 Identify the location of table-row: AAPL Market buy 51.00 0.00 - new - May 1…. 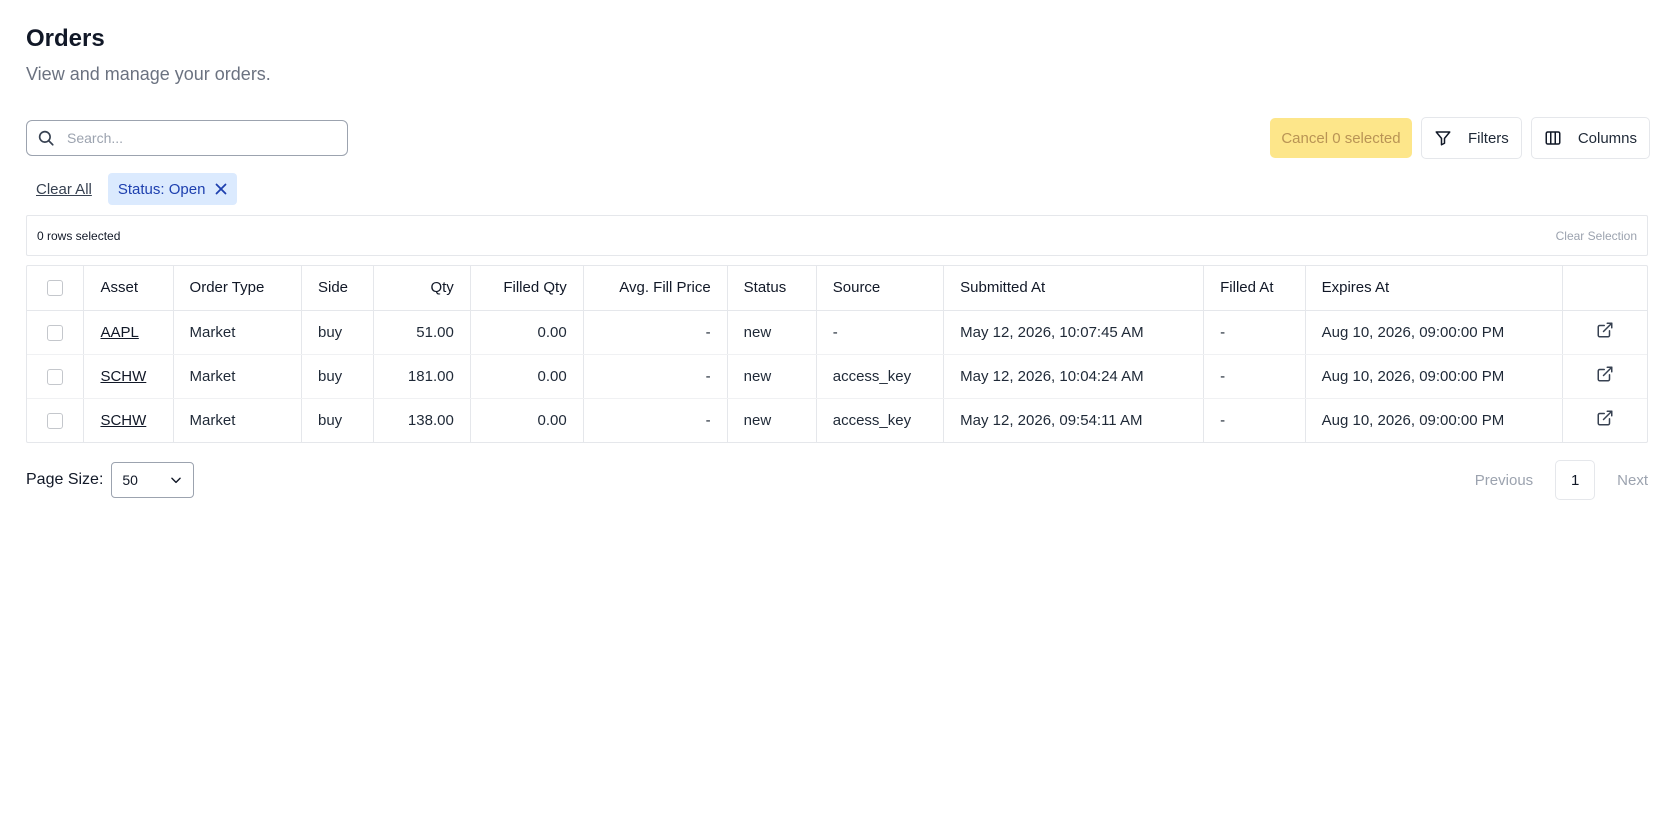
(837, 332).